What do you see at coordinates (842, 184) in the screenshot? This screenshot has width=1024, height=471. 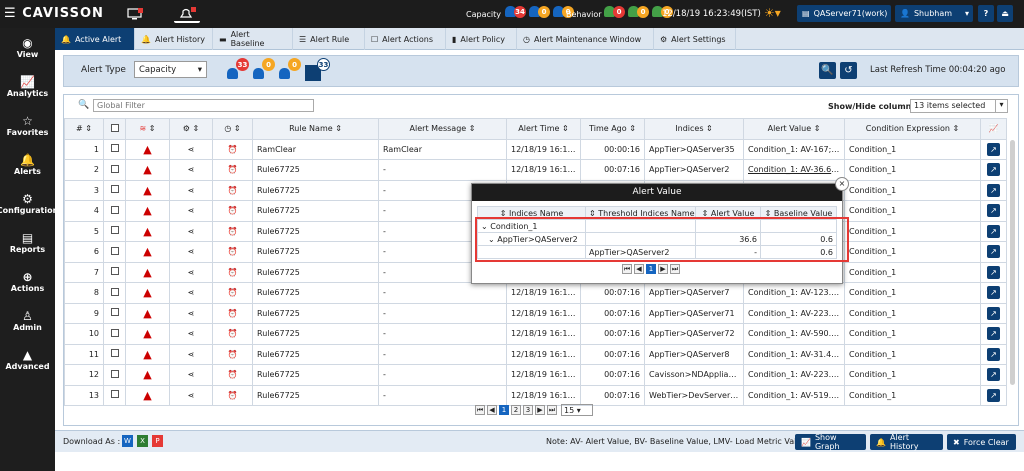 I see `close-icon: ×` at bounding box center [842, 184].